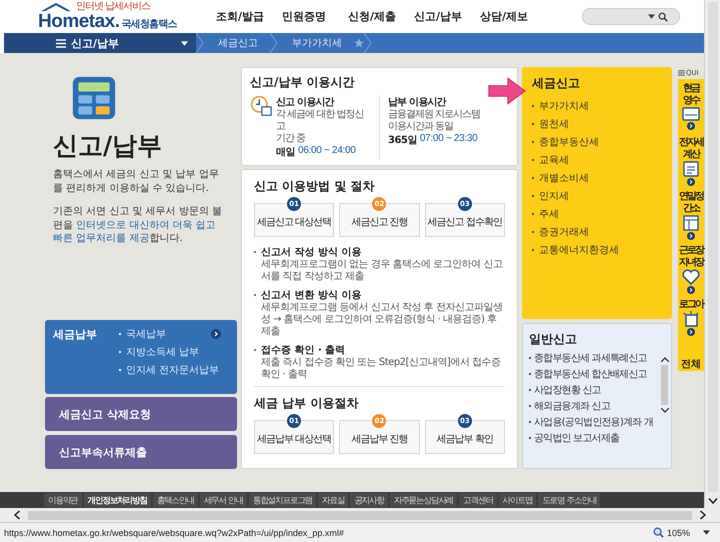 Image resolution: width=720 pixels, height=542 pixels. What do you see at coordinates (316, 43) in the screenshot?
I see `breadcrumb-link: 부가가치세` at bounding box center [316, 43].